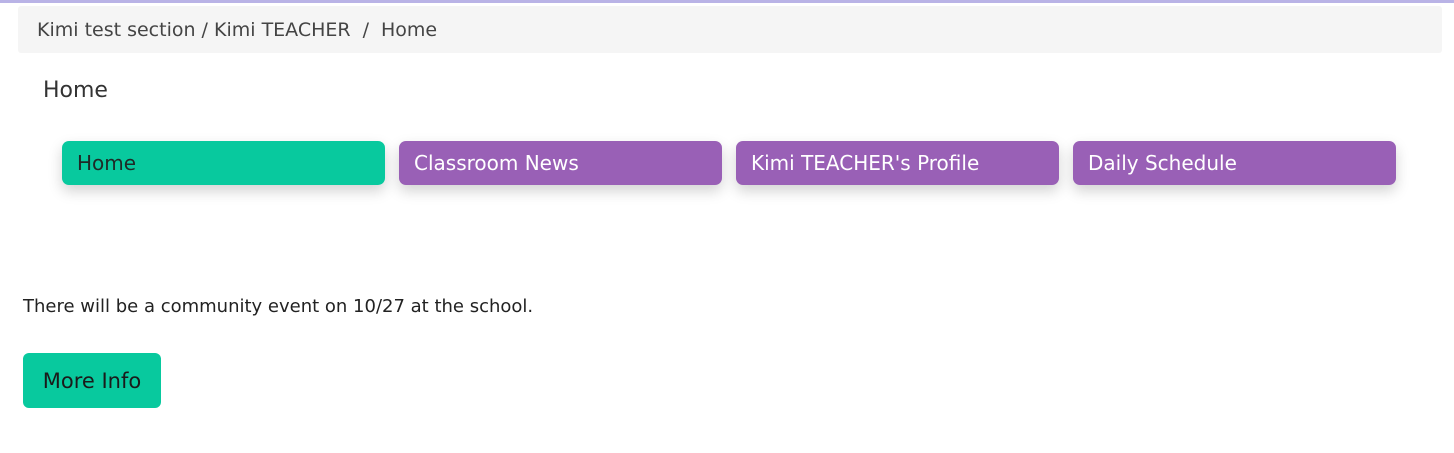 The width and height of the screenshot is (1454, 453). Describe the element at coordinates (865, 163) in the screenshot. I see `tab-label: Kimi TEACHER's Profile` at that location.